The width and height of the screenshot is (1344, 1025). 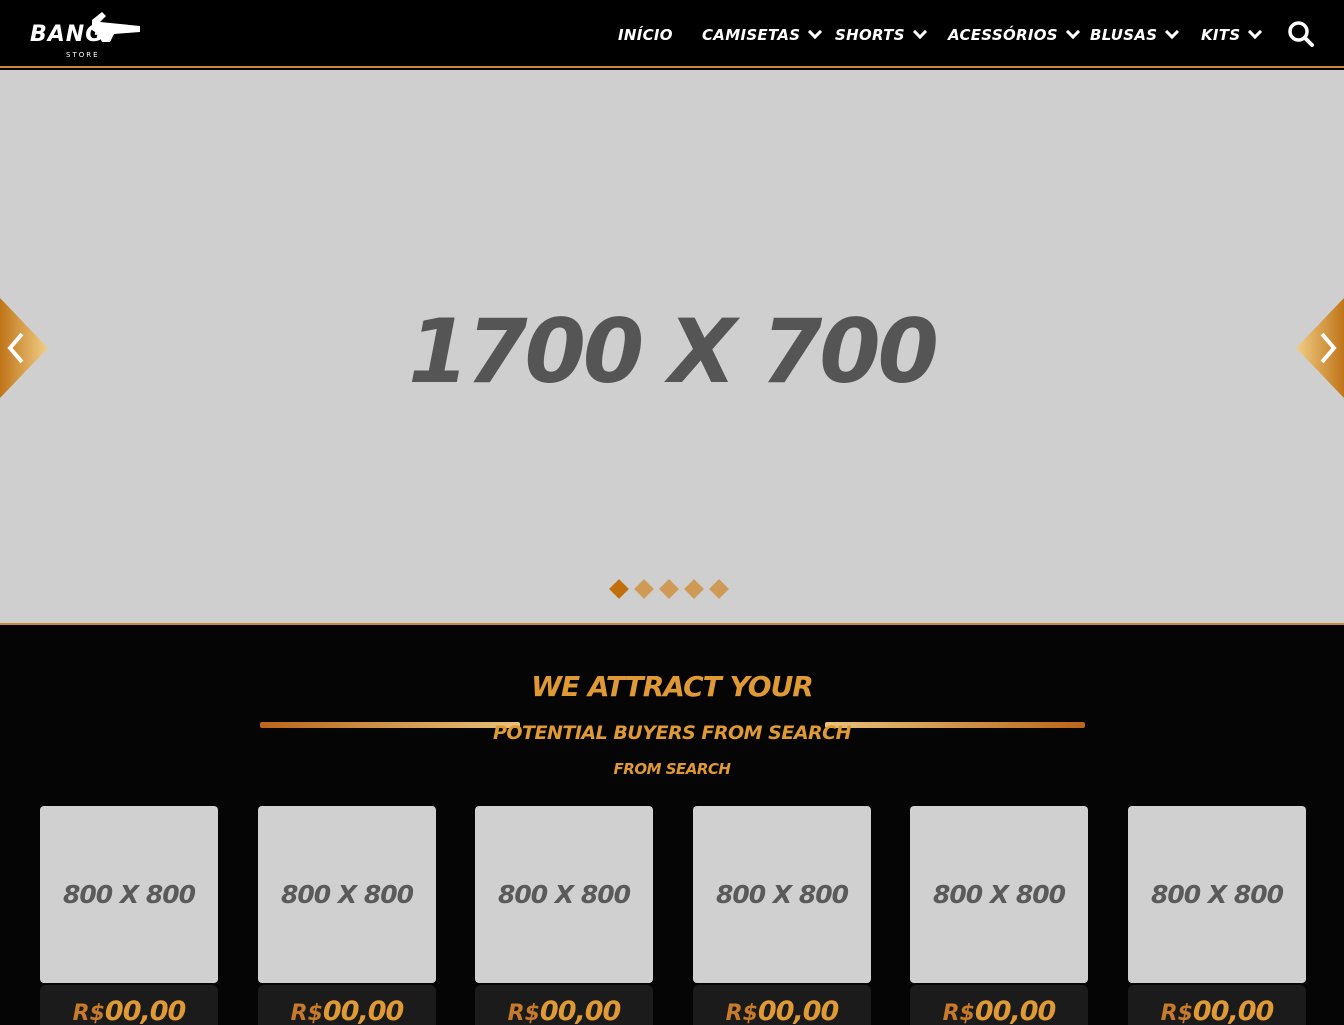 What do you see at coordinates (1003, 35) in the screenshot?
I see `nav-label: ACESSÓRIOS` at bounding box center [1003, 35].